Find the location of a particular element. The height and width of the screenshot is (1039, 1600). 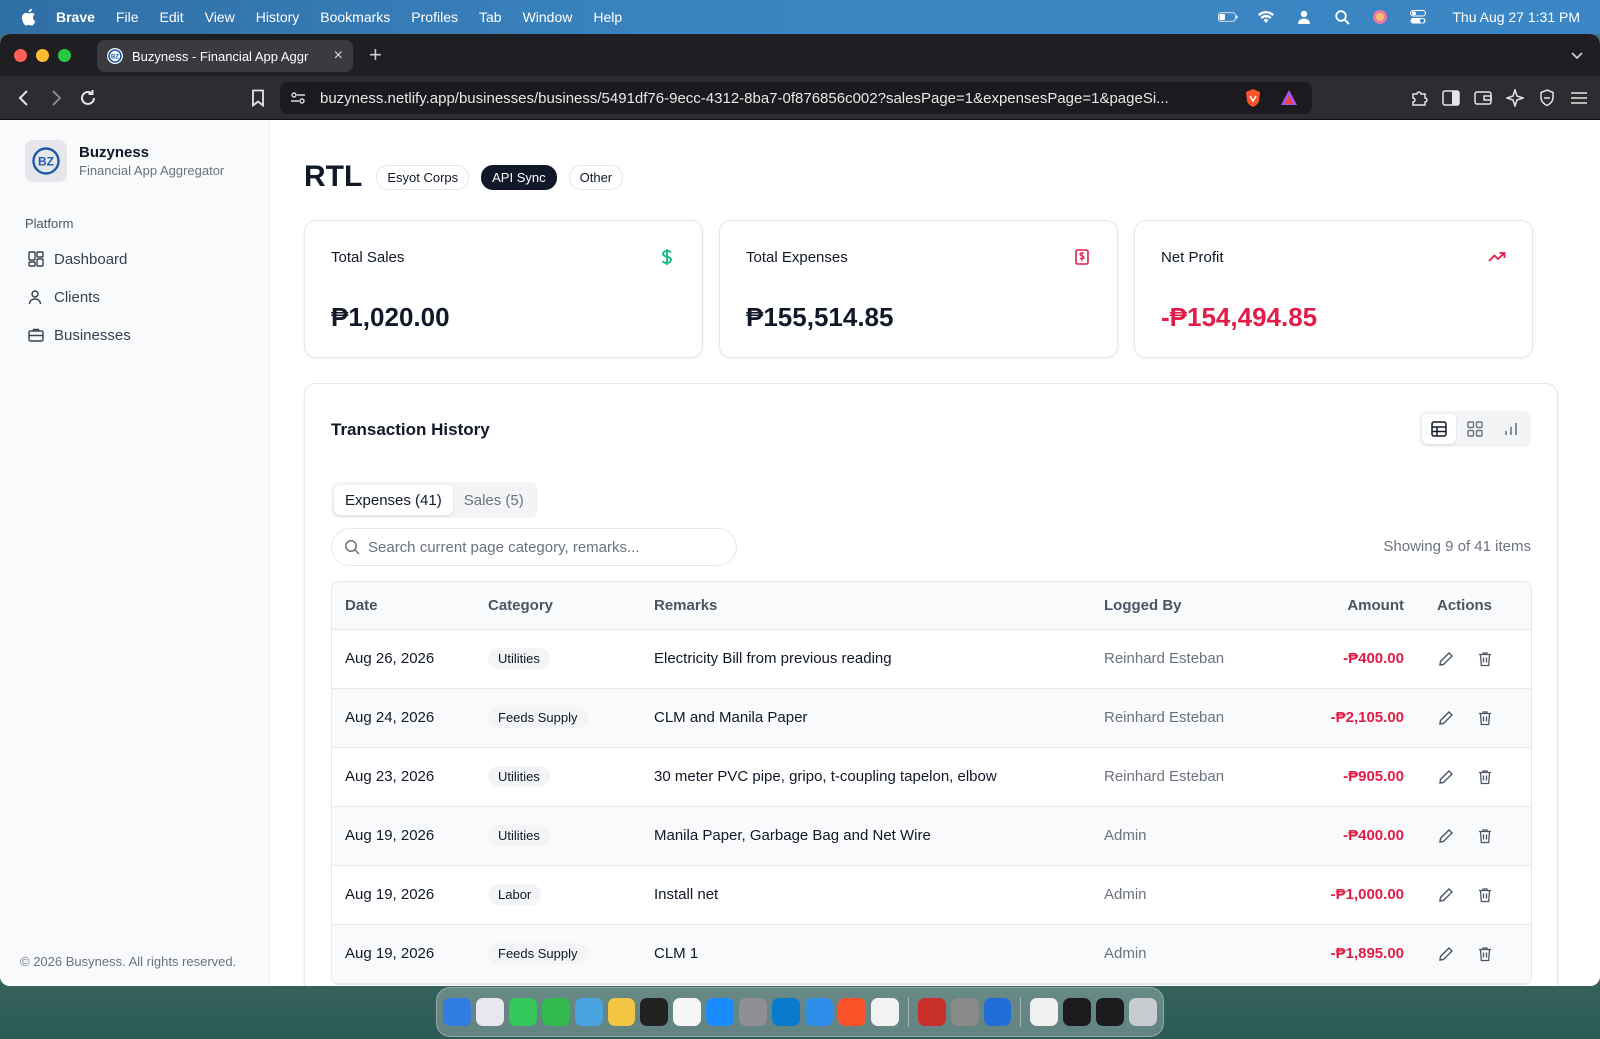

menu-help: Help is located at coordinates (607, 17).